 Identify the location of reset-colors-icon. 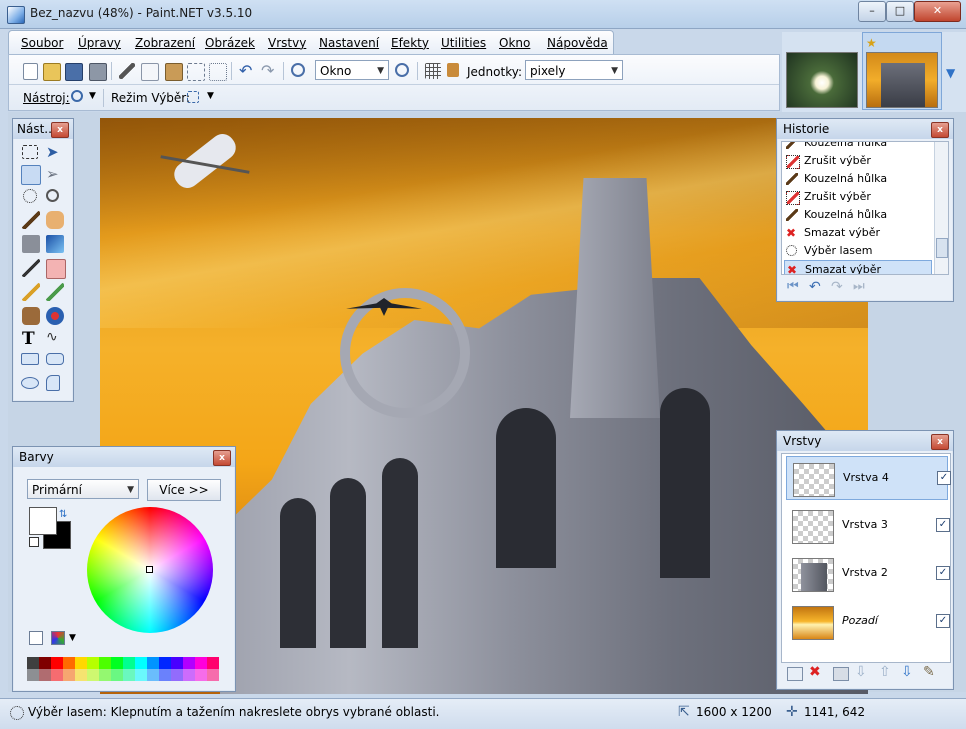
(34, 542).